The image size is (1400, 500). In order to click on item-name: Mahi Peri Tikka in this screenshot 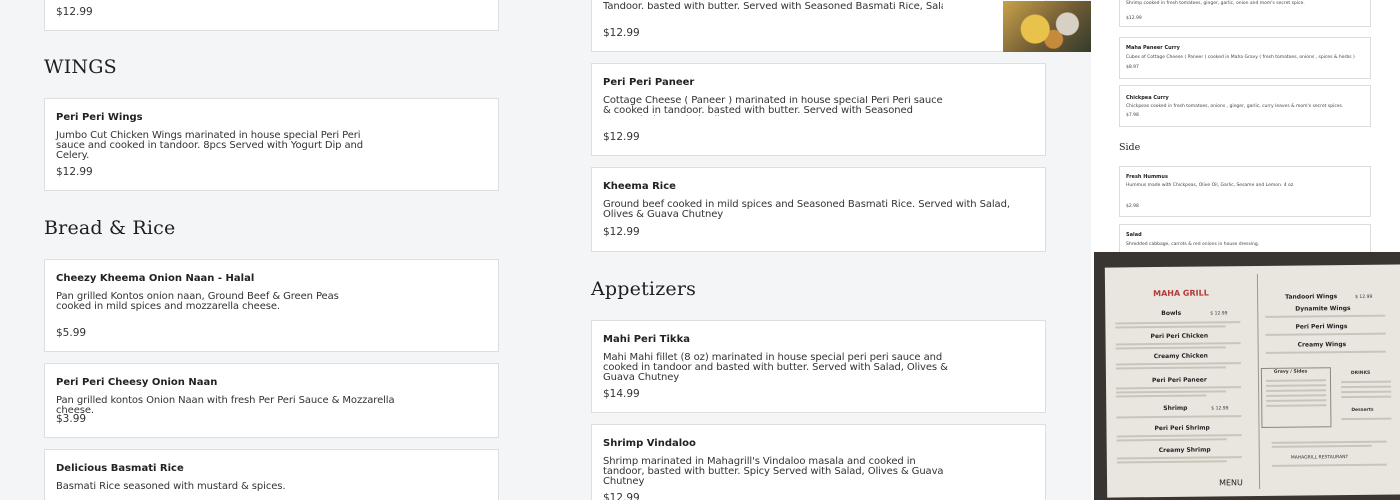, I will do `click(646, 339)`.